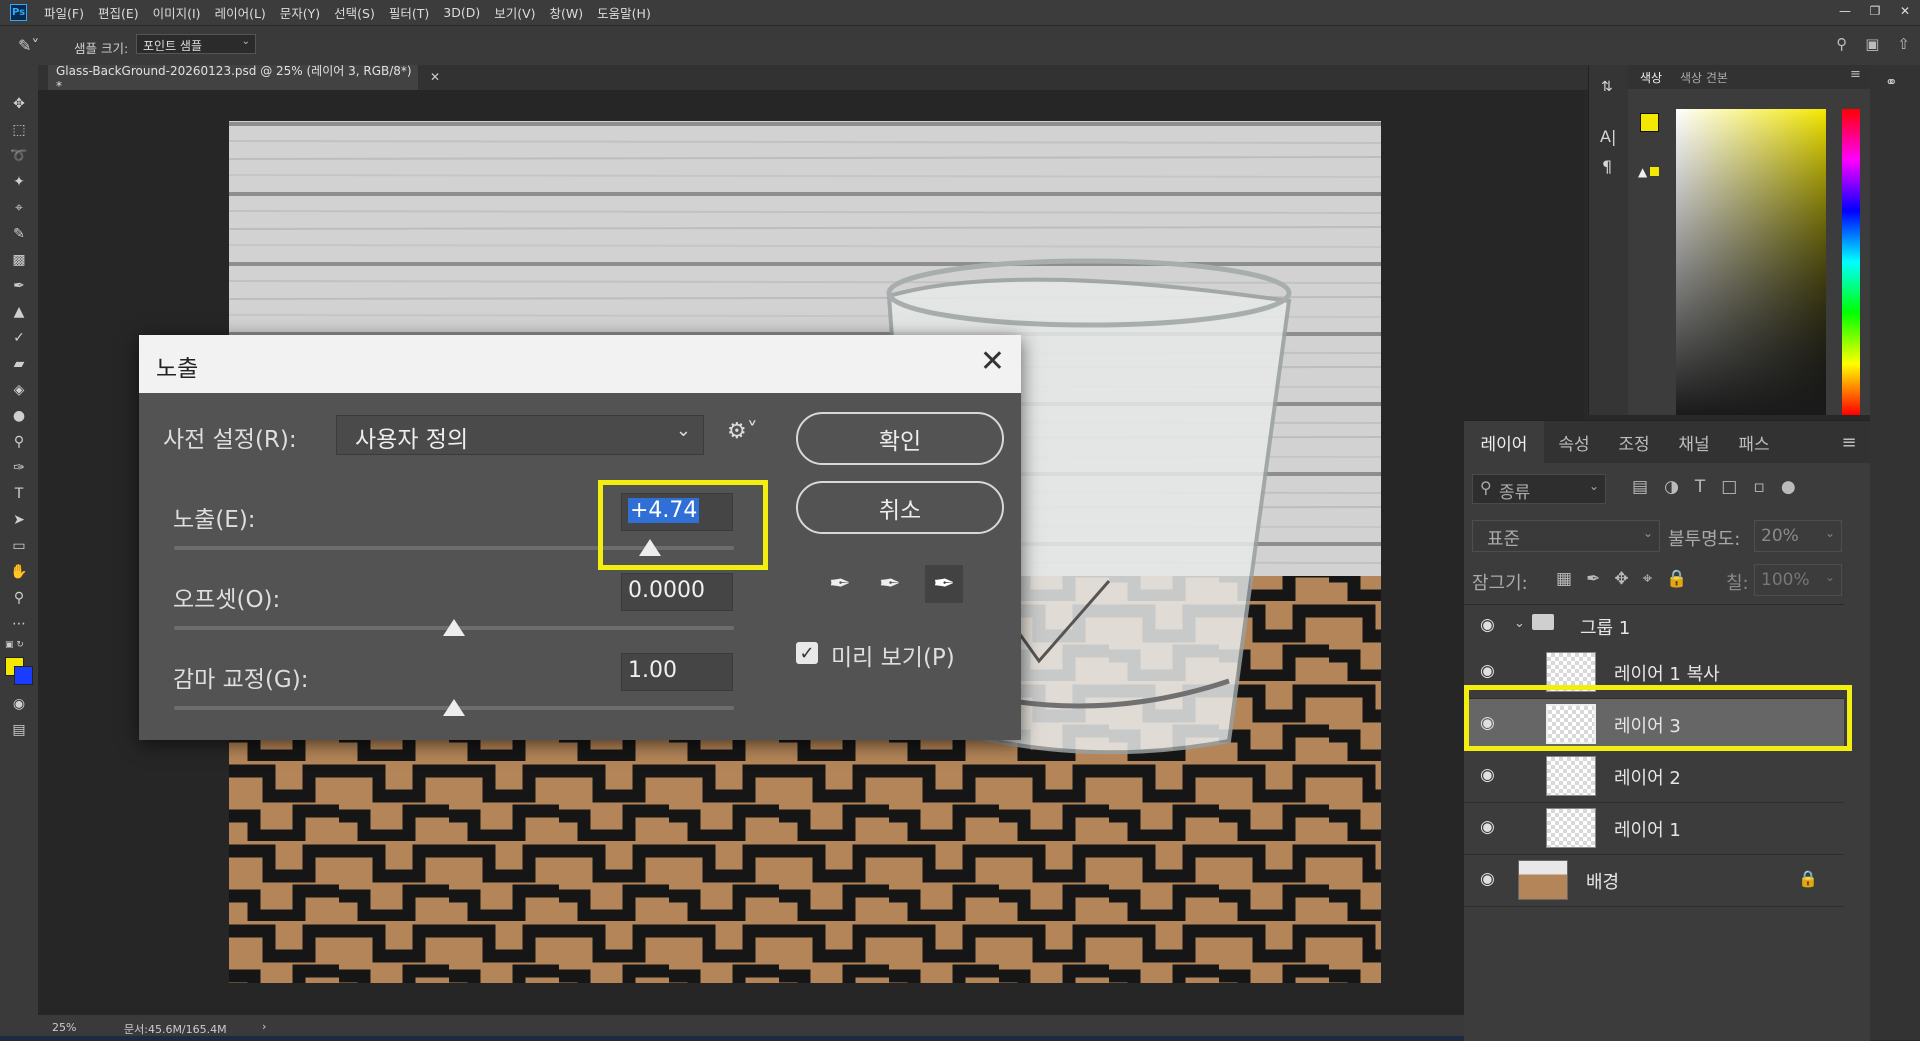  I want to click on lock-pixels-icon: ✒, so click(1593, 579).